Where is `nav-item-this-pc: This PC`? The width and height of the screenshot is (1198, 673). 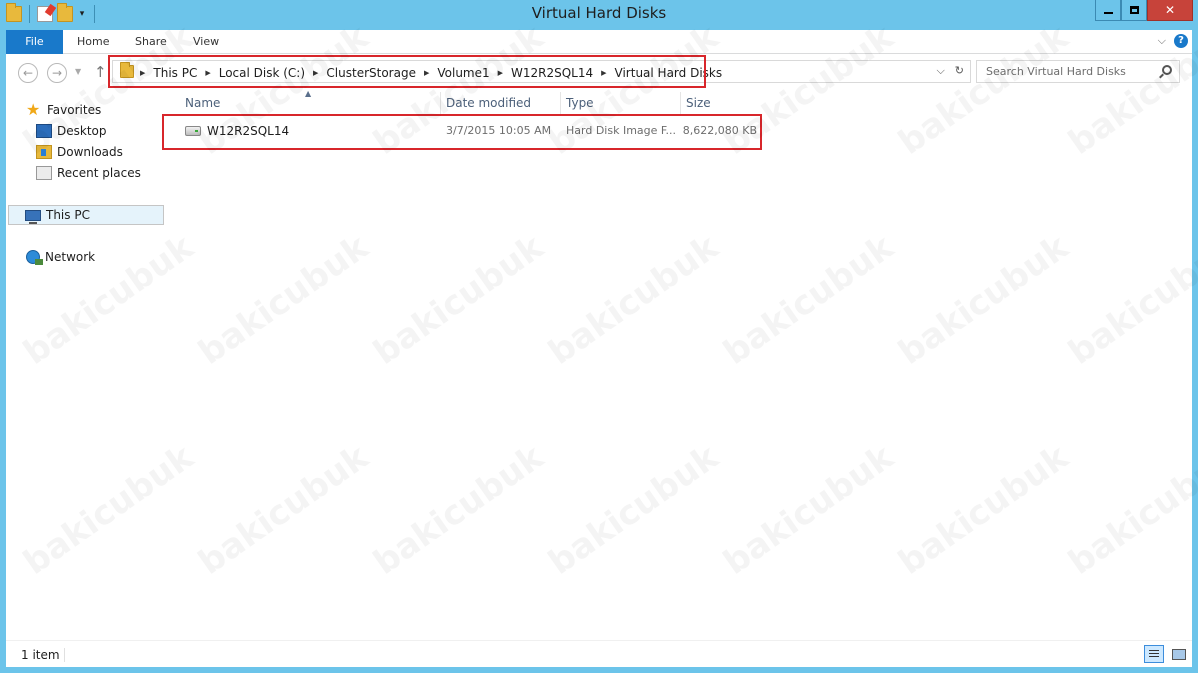 nav-item-this-pc: This PC is located at coordinates (86, 215).